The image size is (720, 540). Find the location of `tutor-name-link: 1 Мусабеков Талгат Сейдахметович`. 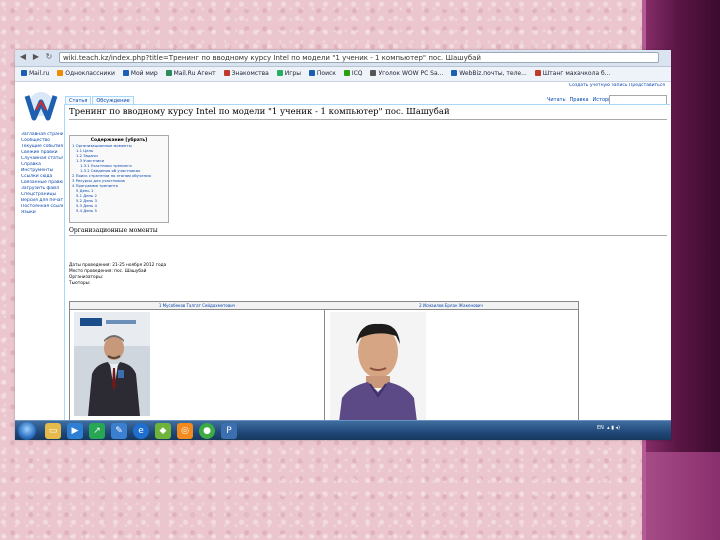

tutor-name-link: 1 Мусабеков Талгат Сейдахметович is located at coordinates (197, 306).